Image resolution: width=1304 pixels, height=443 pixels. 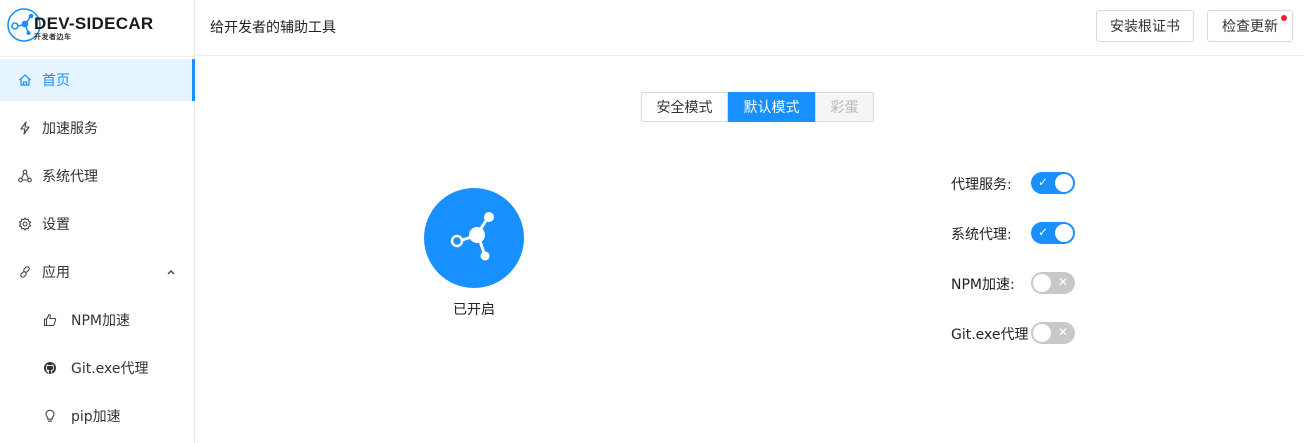 I want to click on mode-egg-button: 彩蛋, so click(x=844, y=107).